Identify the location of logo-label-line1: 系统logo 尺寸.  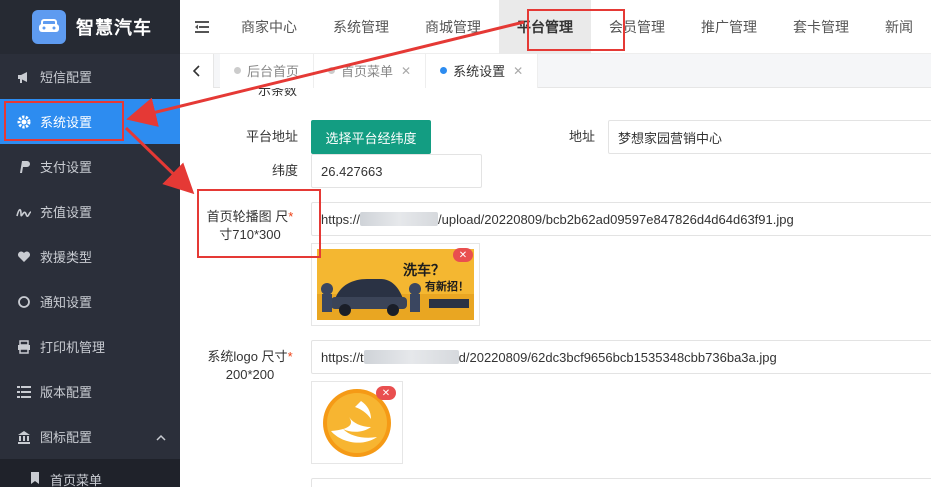
(247, 356).